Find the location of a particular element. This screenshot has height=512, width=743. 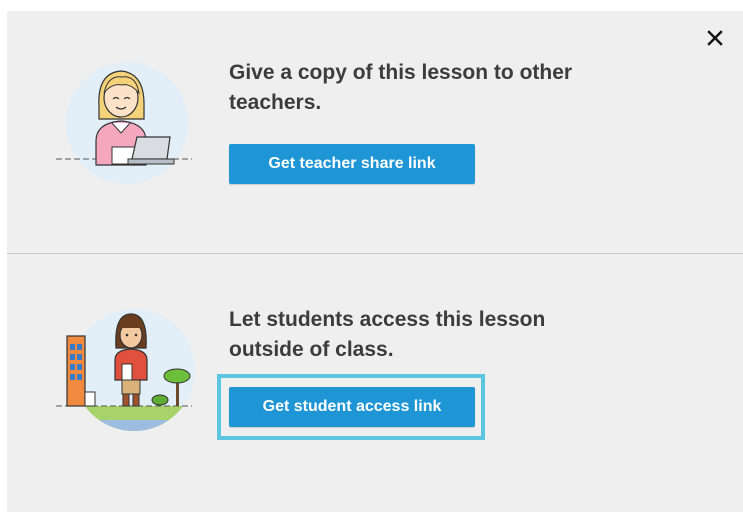

teacher-heading-line2: teachers. is located at coordinates (275, 102).